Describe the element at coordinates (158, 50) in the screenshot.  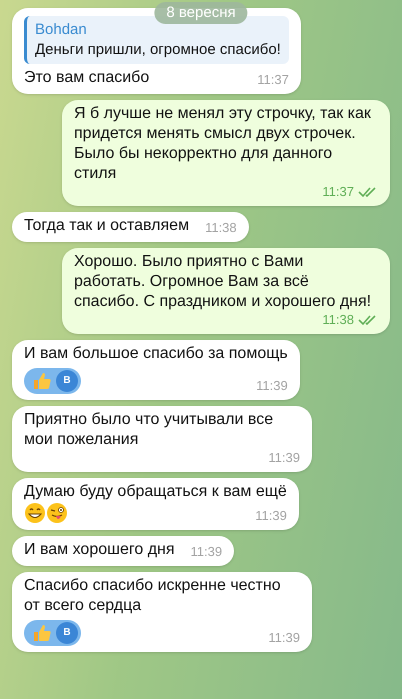
I see `reply-text: Деньги пришли, огромное спасибо!` at that location.